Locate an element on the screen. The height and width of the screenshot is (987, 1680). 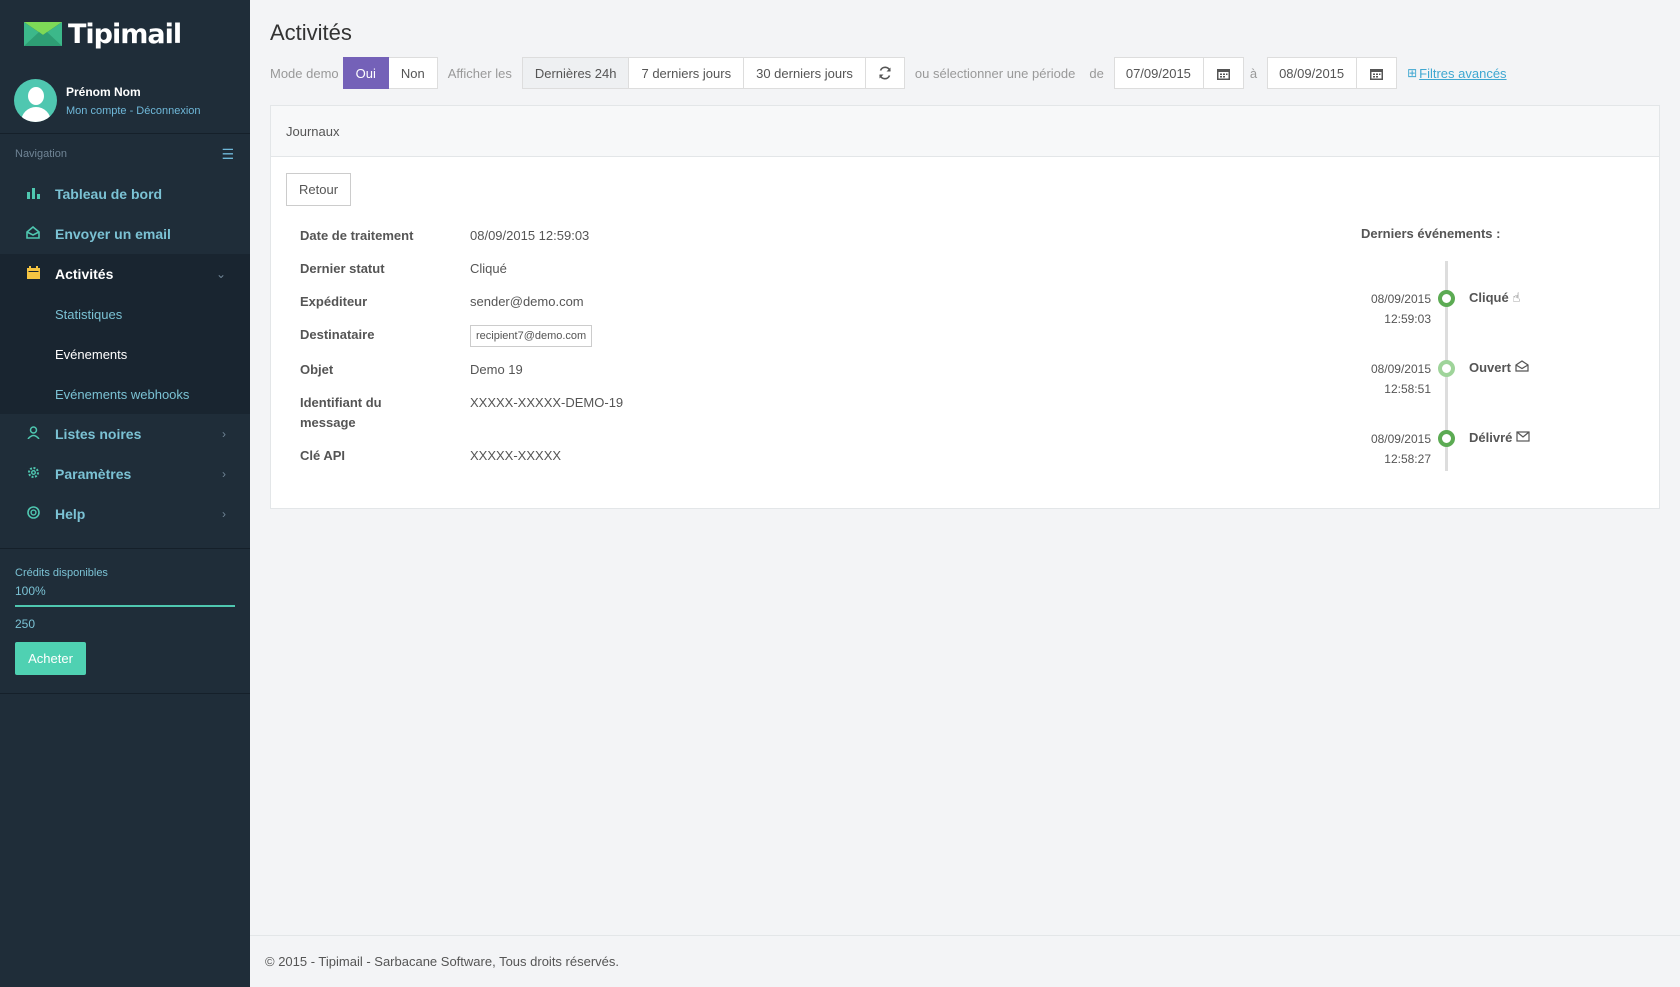
from-calendar-button is located at coordinates (1223, 73).